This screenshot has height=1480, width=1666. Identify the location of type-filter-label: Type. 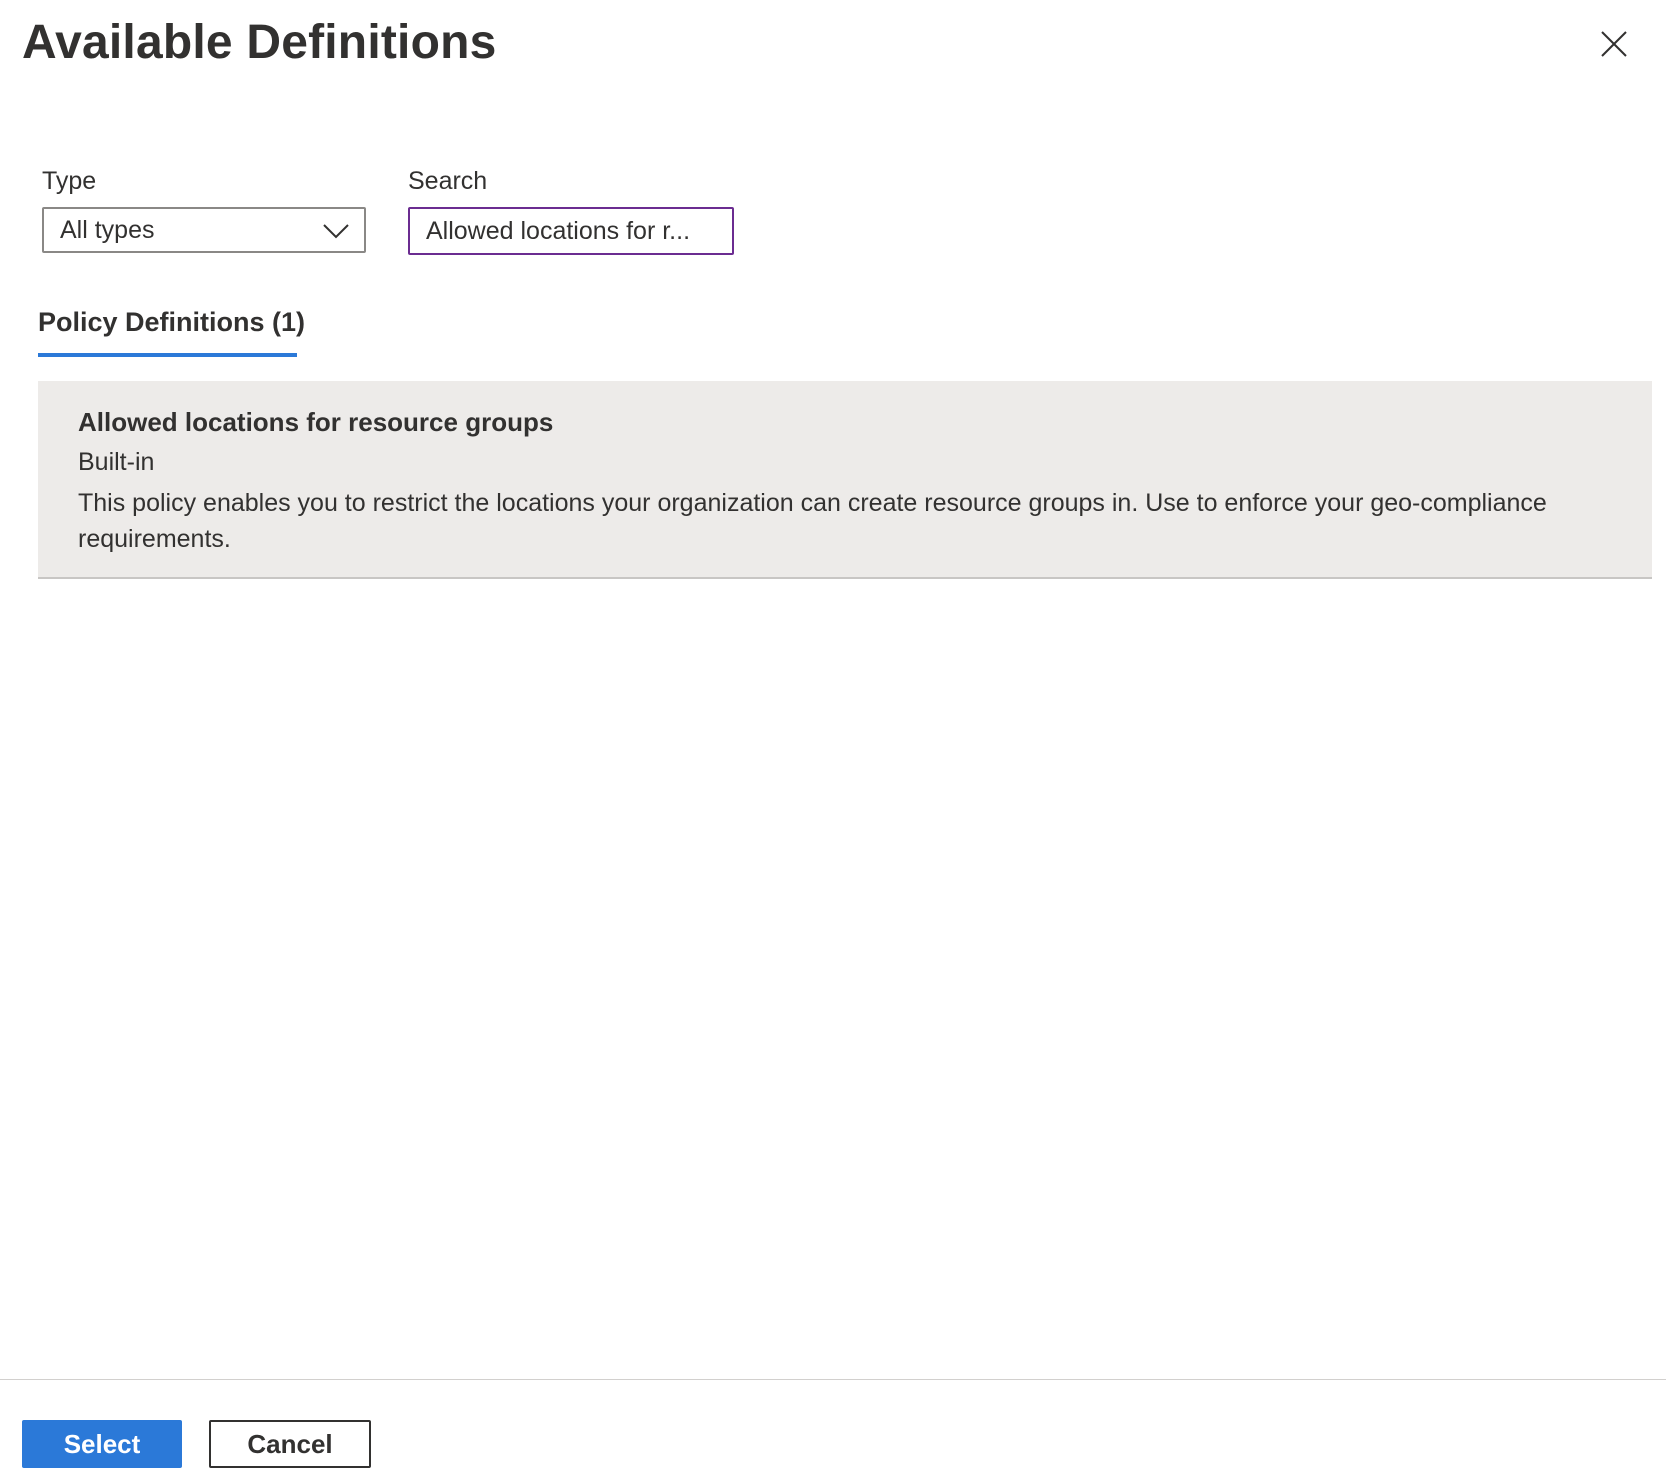
(69, 181).